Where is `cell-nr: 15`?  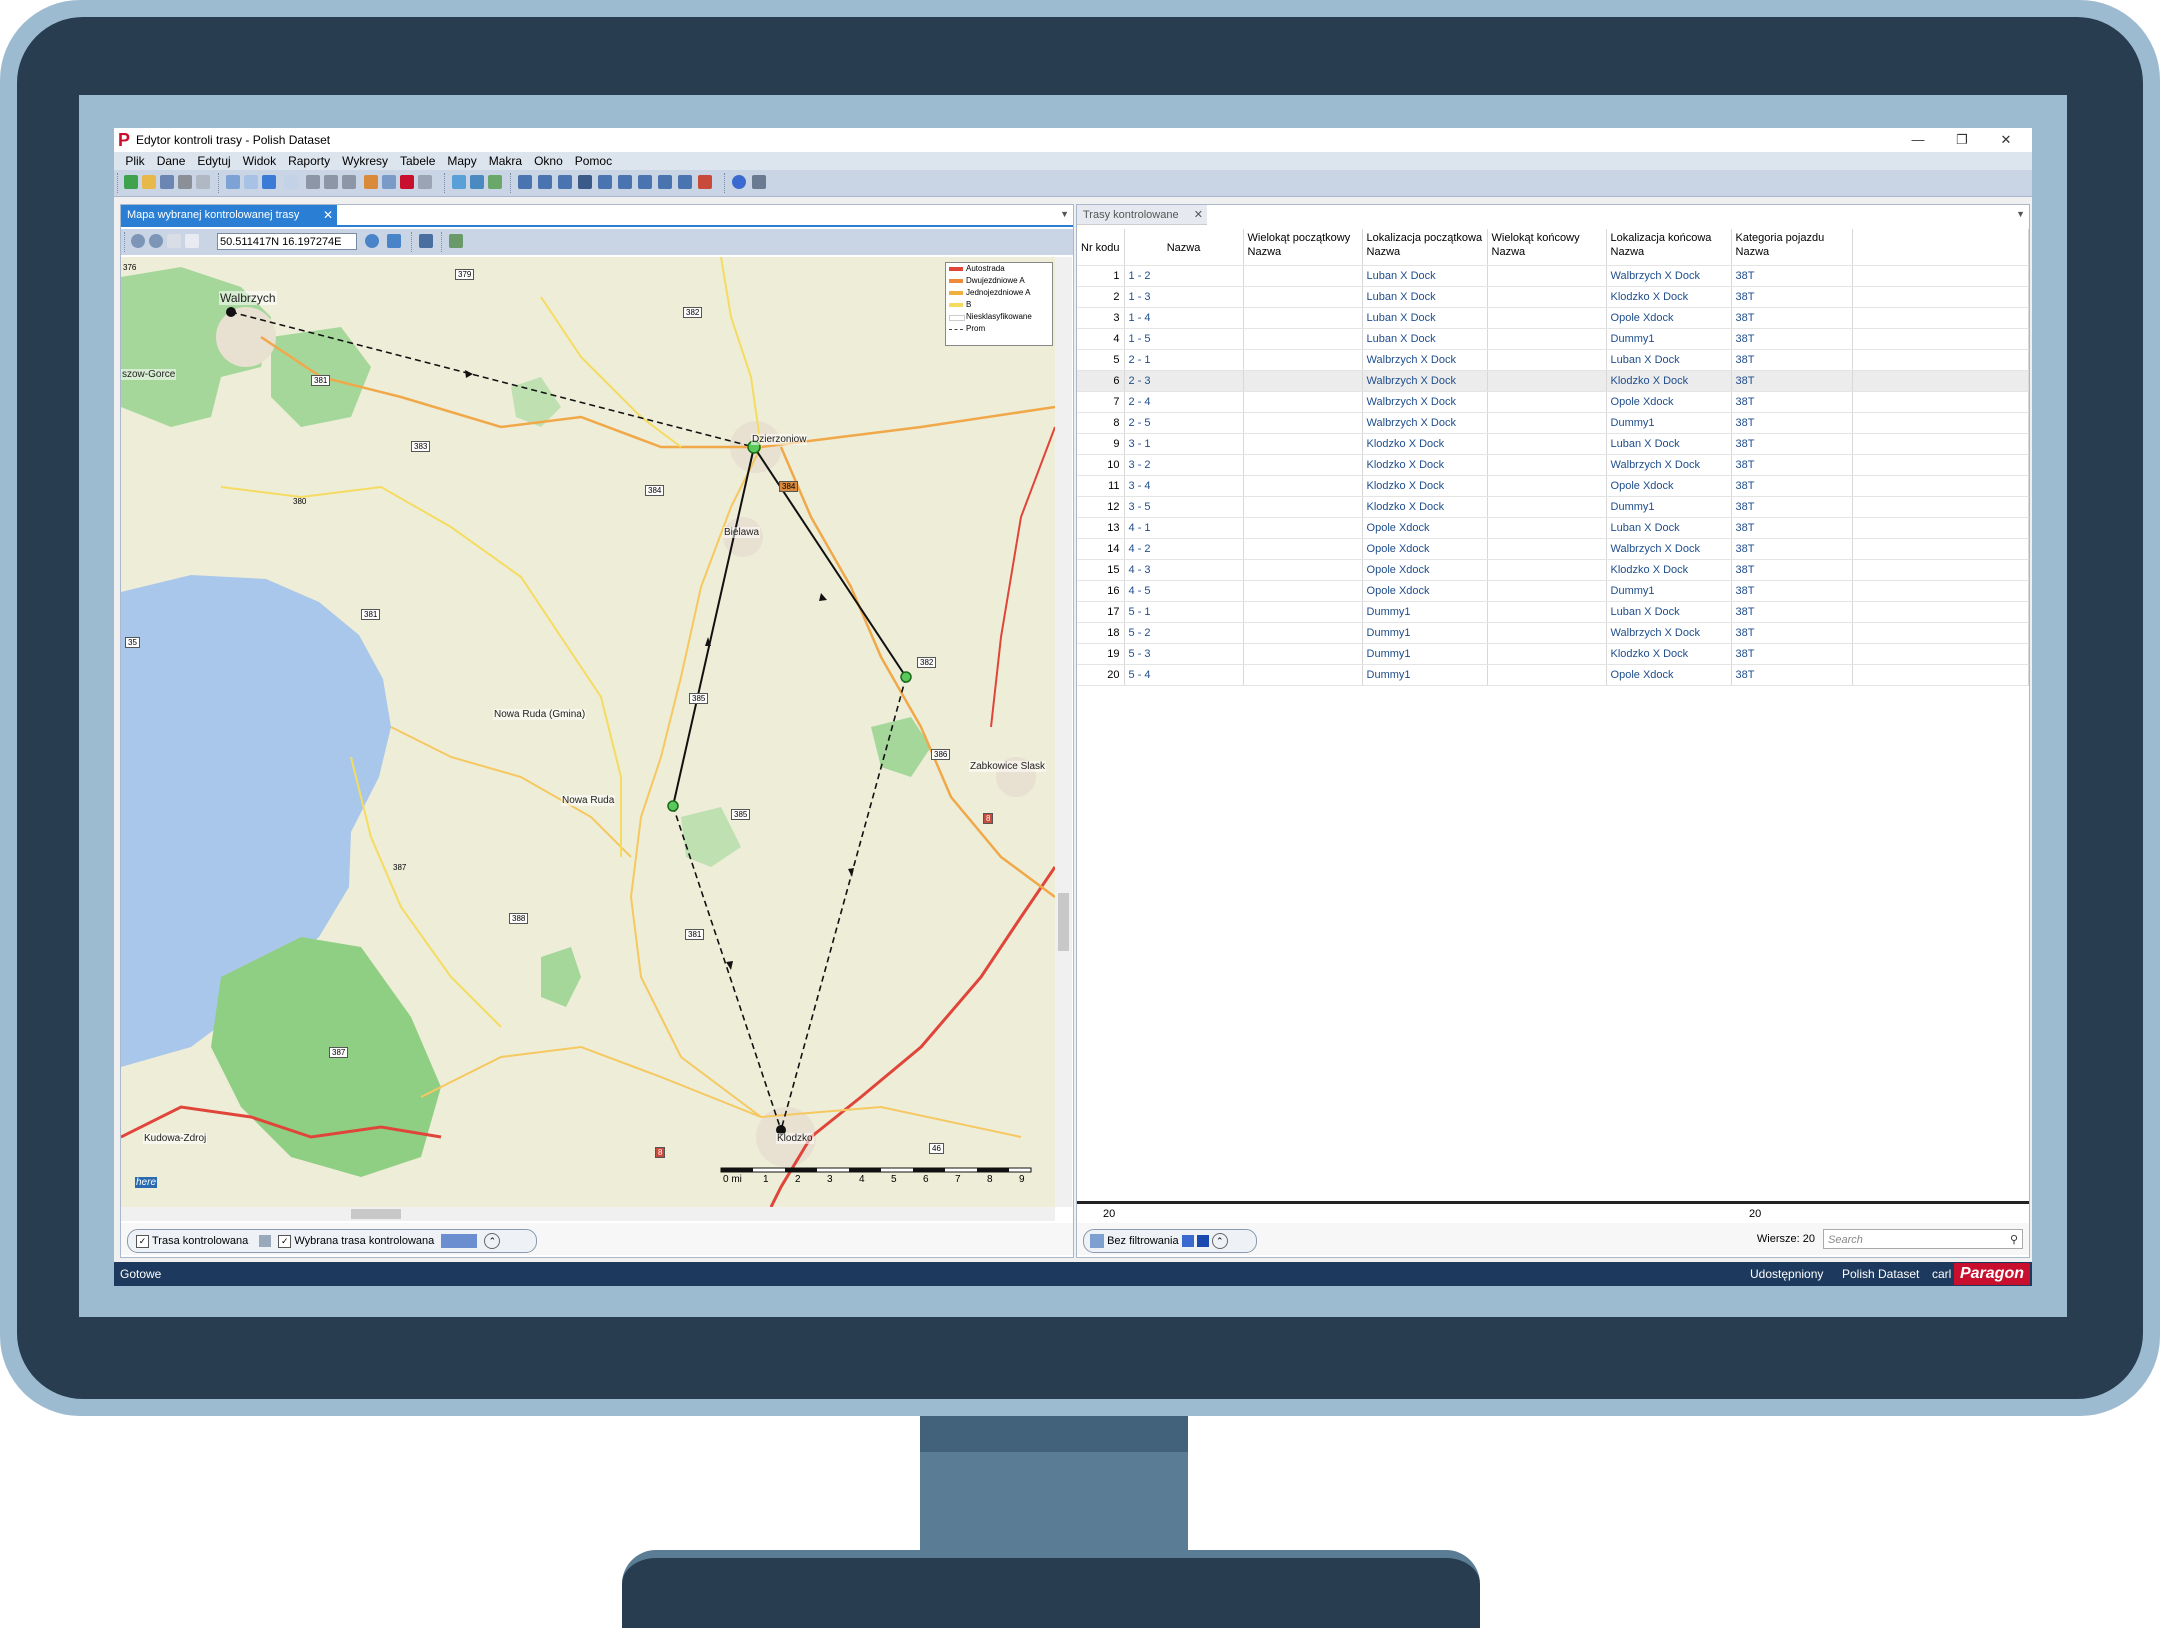 cell-nr: 15 is located at coordinates (1101, 570).